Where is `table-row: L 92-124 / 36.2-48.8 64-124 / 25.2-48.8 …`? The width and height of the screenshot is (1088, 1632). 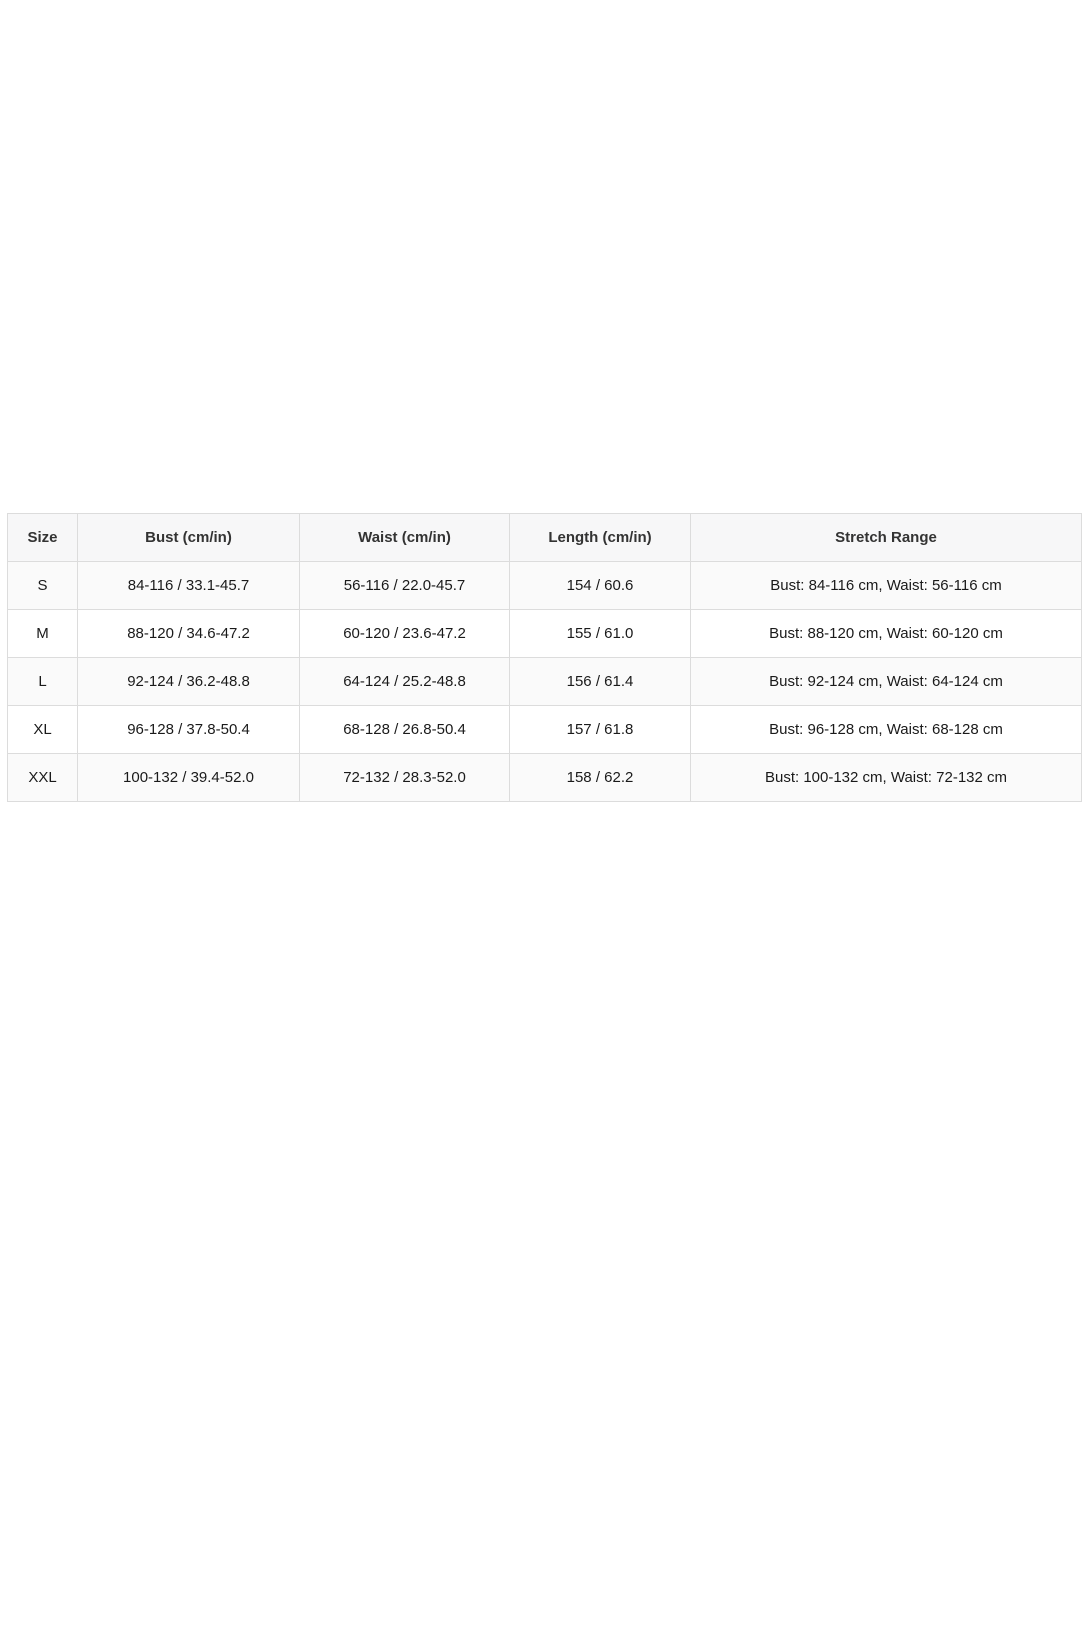 table-row: L 92-124 / 36.2-48.8 64-124 / 25.2-48.8 … is located at coordinates (544, 681).